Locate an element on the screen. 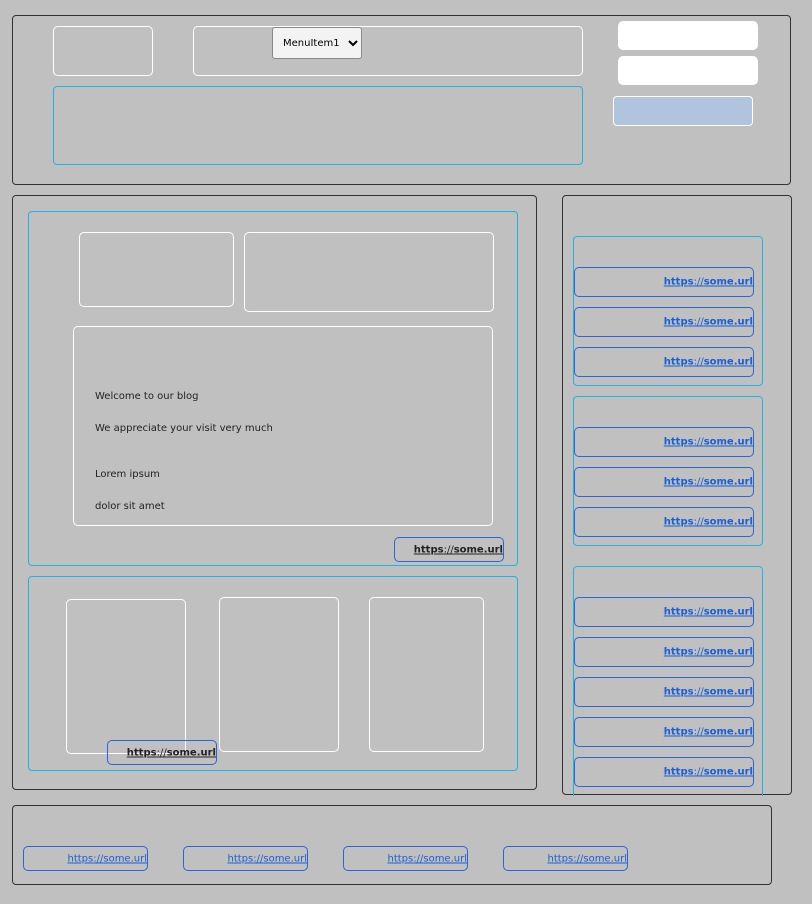 The image size is (812, 904). header-nav-box is located at coordinates (388, 51).